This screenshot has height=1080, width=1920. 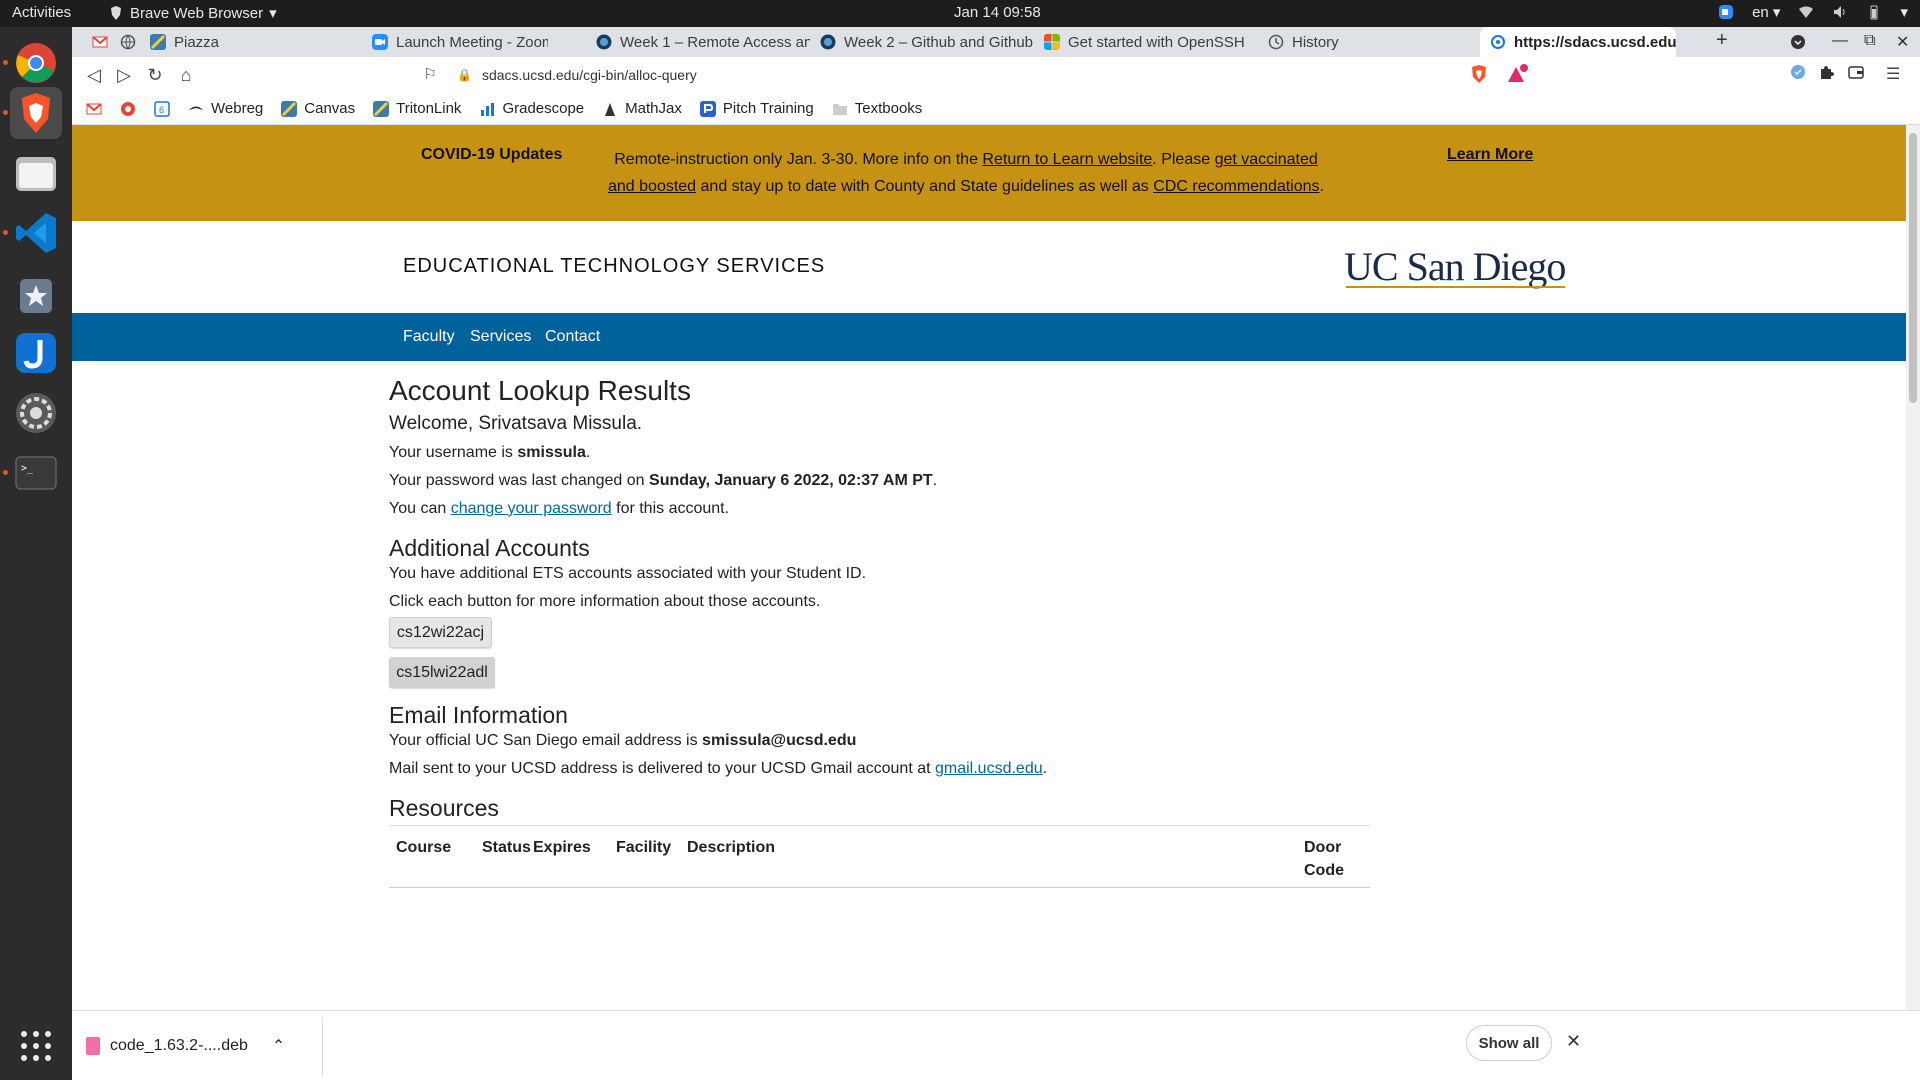 What do you see at coordinates (185, 1046) in the screenshot?
I see `download-item: code_1.63.2-....deb ⌃` at bounding box center [185, 1046].